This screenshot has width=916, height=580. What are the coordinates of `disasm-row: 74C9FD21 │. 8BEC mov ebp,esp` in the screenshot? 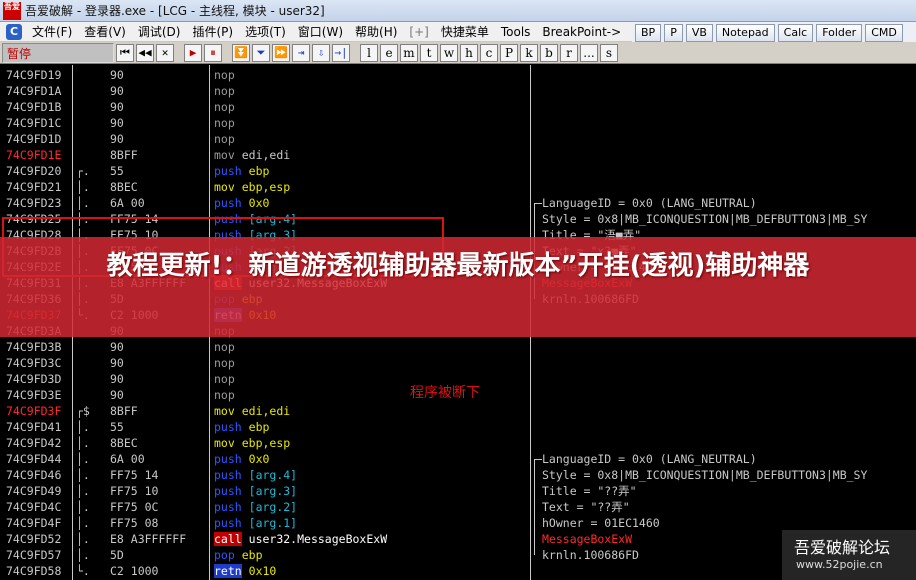 It's located at (458, 187).